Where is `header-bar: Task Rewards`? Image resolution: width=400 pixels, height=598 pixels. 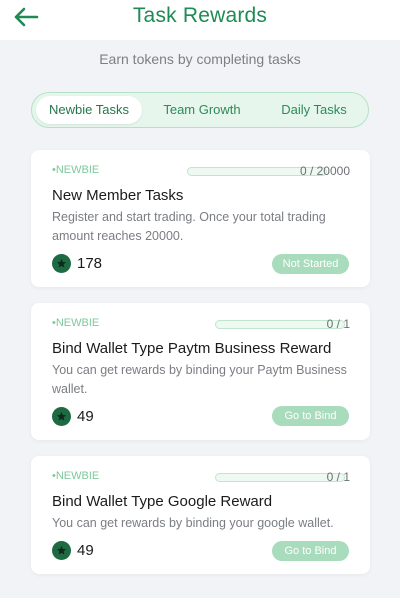 header-bar: Task Rewards is located at coordinates (200, 20).